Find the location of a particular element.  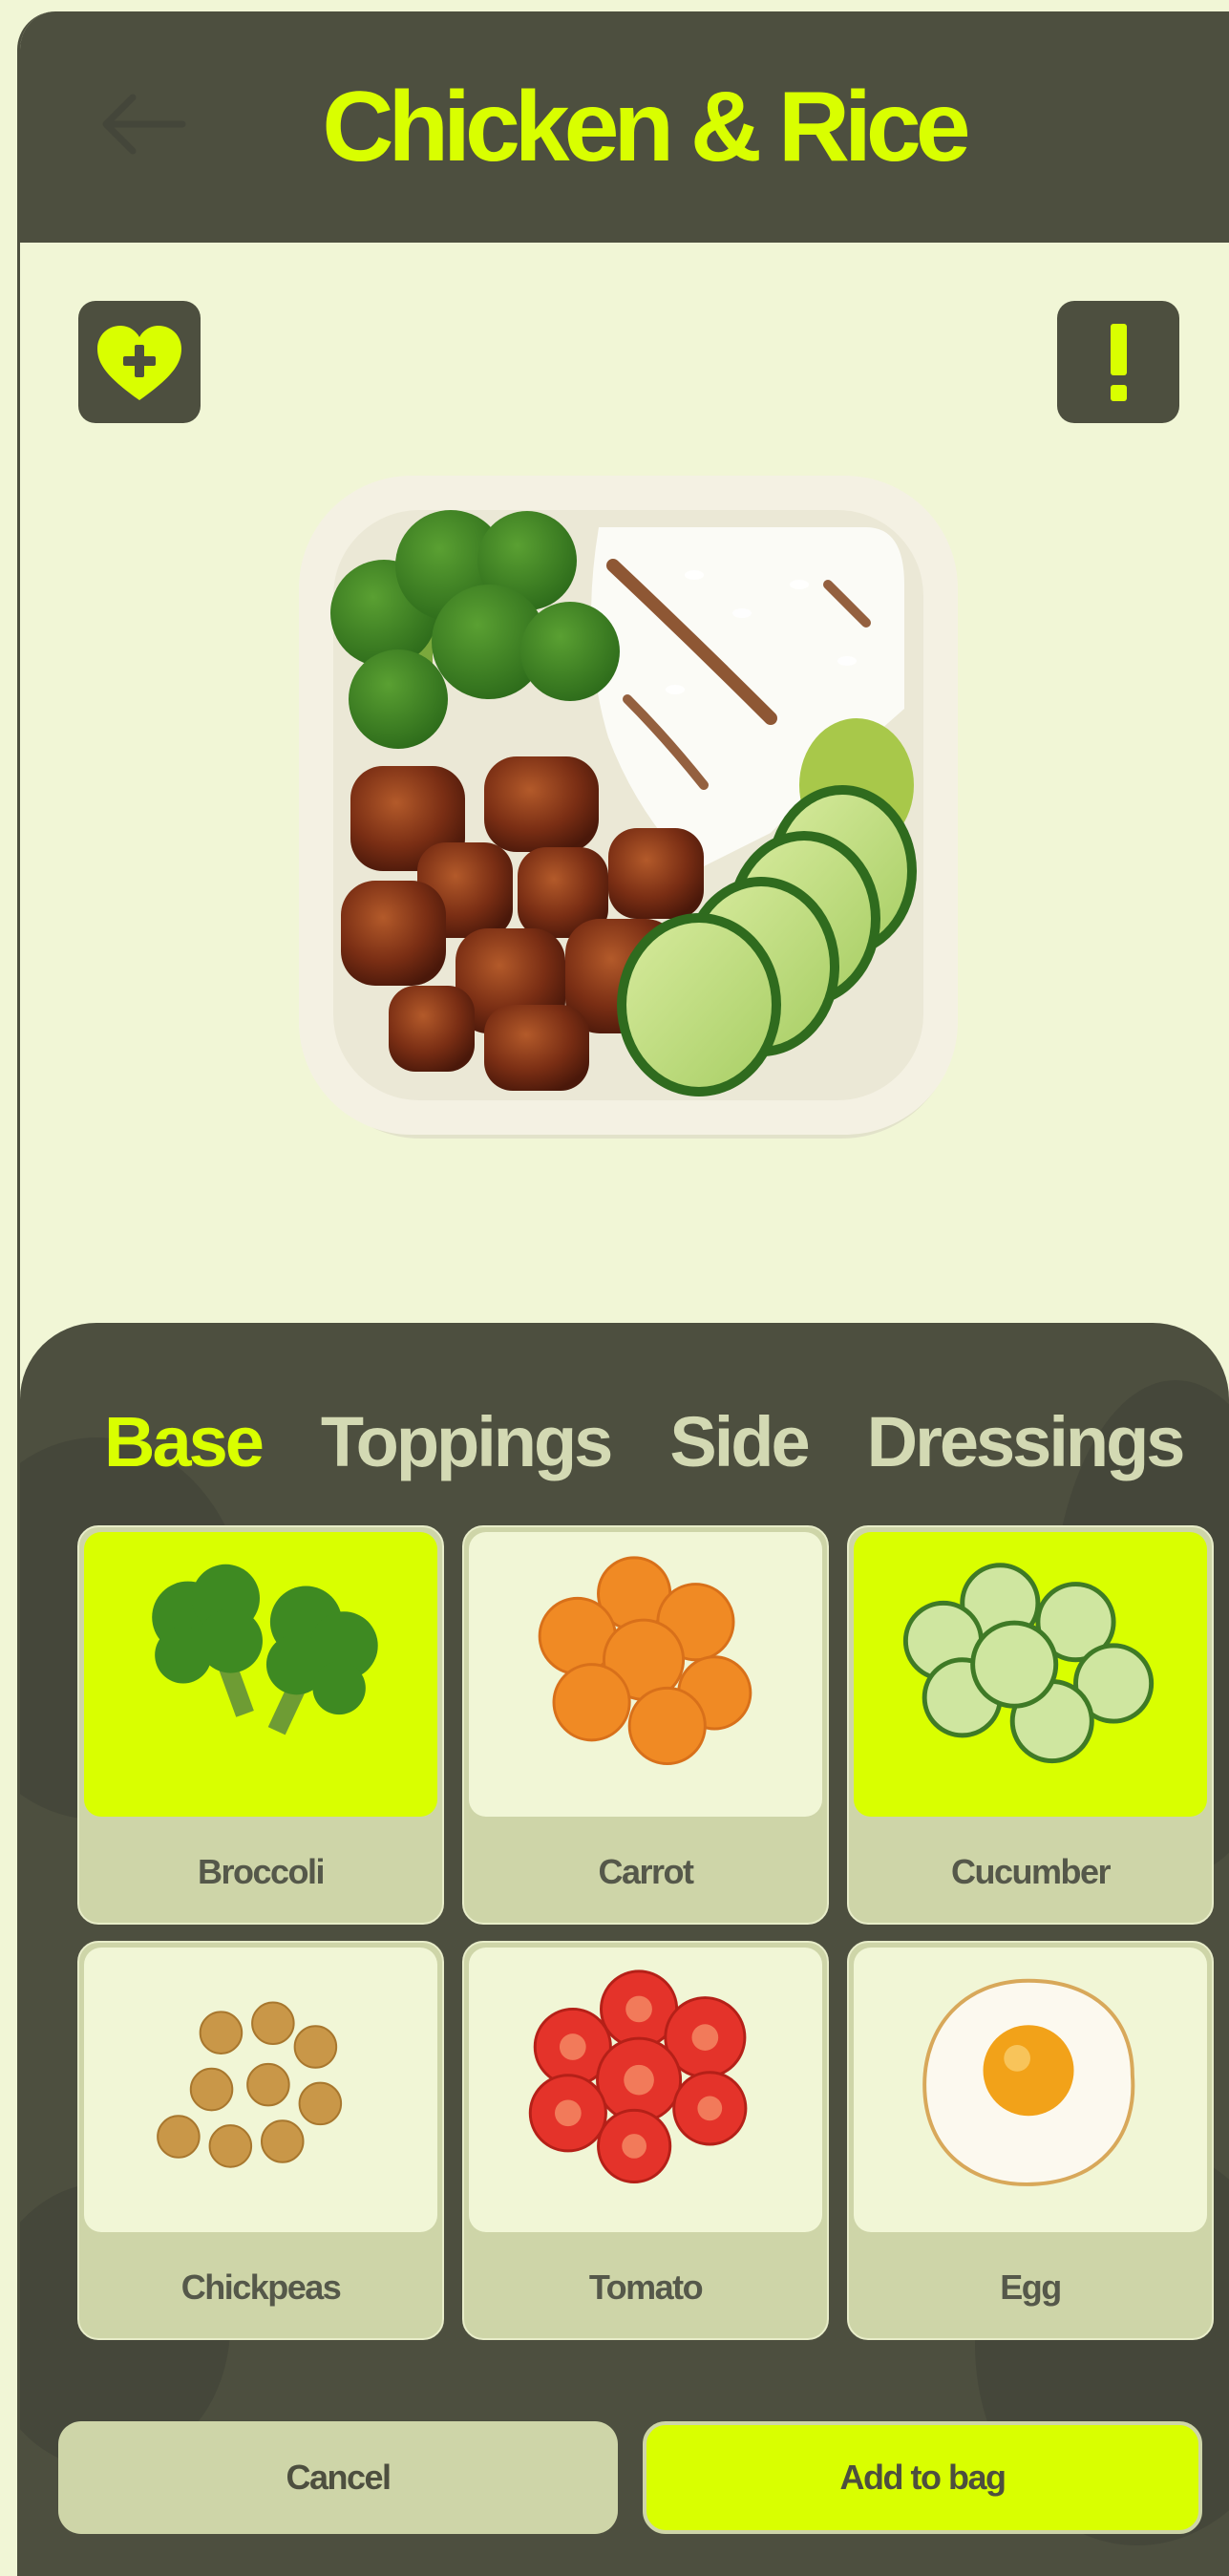

ingredient-label: Egg is located at coordinates (1031, 2287).